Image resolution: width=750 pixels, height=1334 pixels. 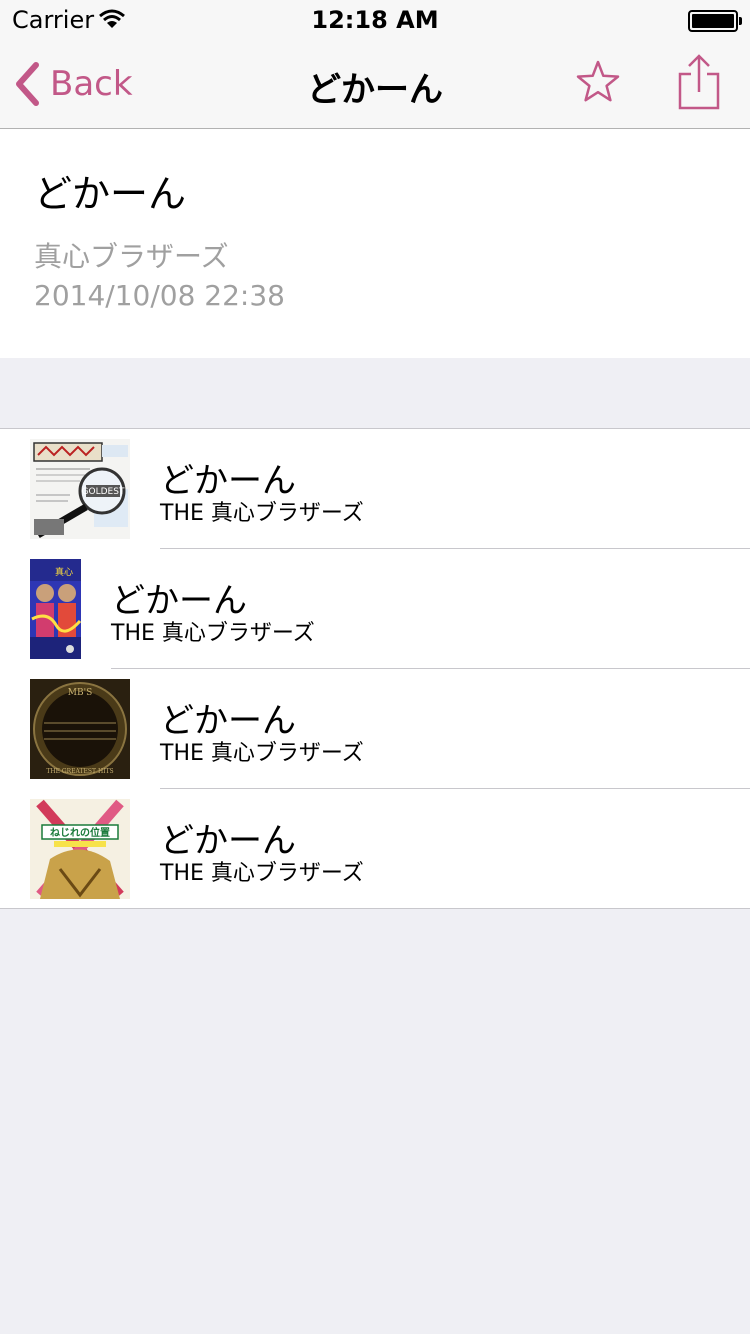 I want to click on song-title: どかーん, so click(x=110, y=194).